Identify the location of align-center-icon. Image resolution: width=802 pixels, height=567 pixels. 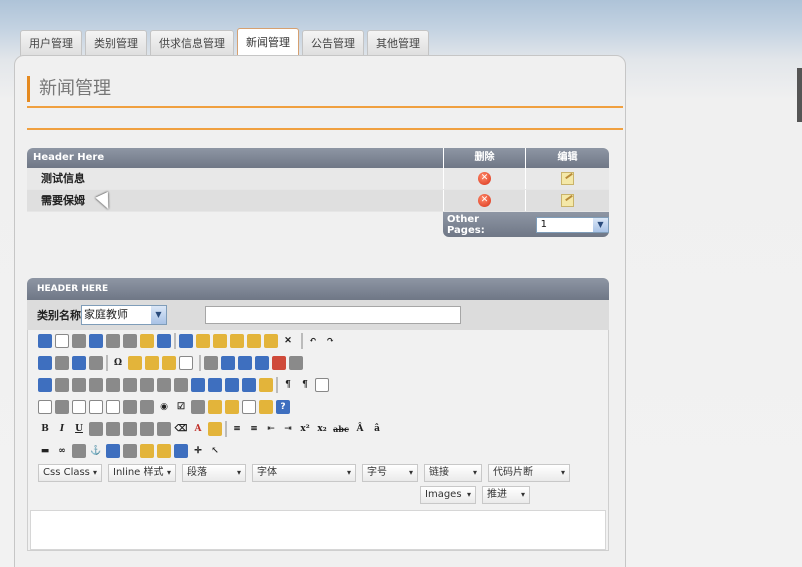
(113, 429).